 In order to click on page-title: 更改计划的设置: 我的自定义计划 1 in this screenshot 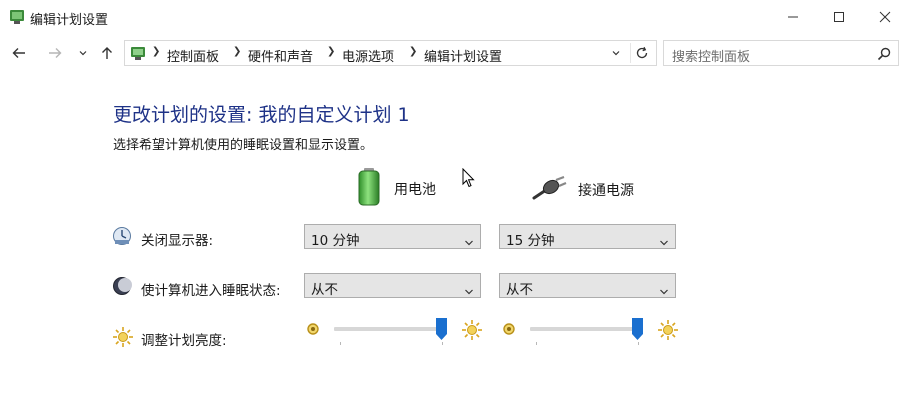, I will do `click(261, 115)`.